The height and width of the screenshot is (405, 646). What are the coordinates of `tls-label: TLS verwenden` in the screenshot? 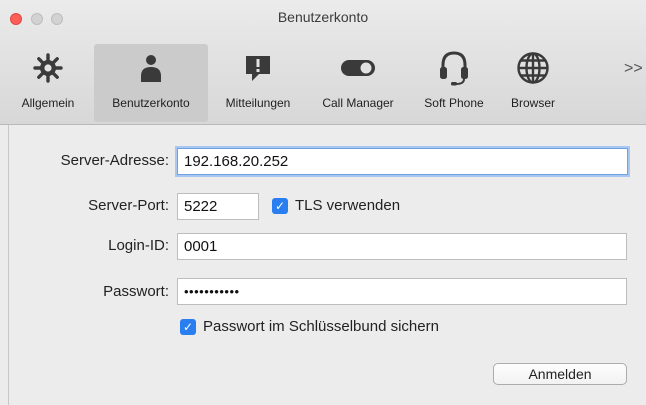 It's located at (348, 205).